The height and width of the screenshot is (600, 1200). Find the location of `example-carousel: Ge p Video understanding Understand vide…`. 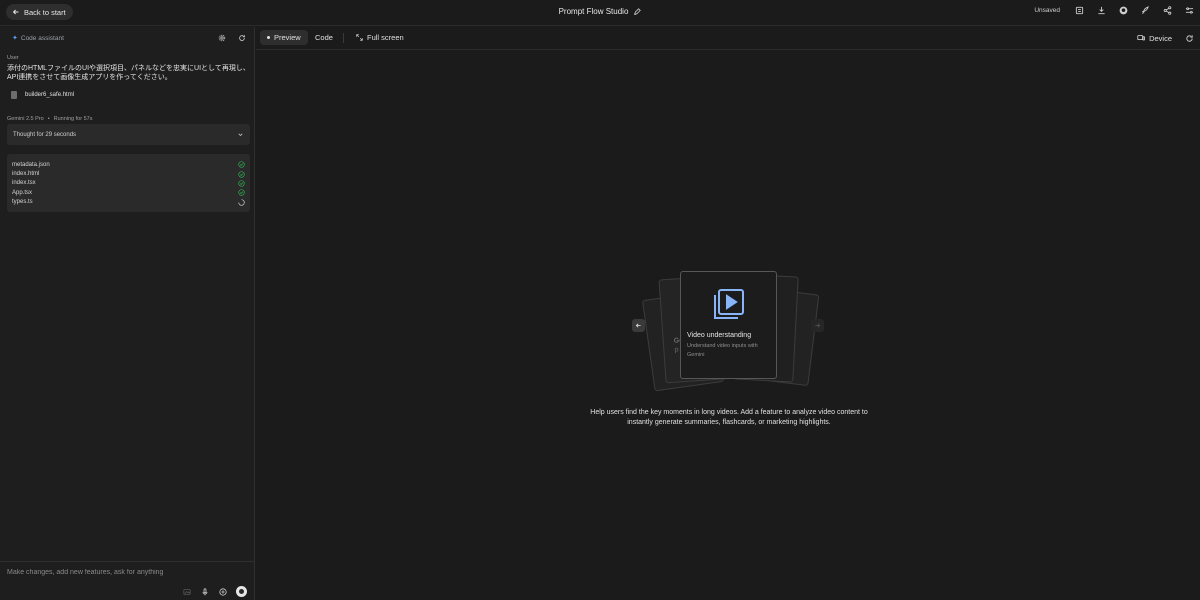

example-carousel: Ge p Video understanding Understand vide… is located at coordinates (728, 331).